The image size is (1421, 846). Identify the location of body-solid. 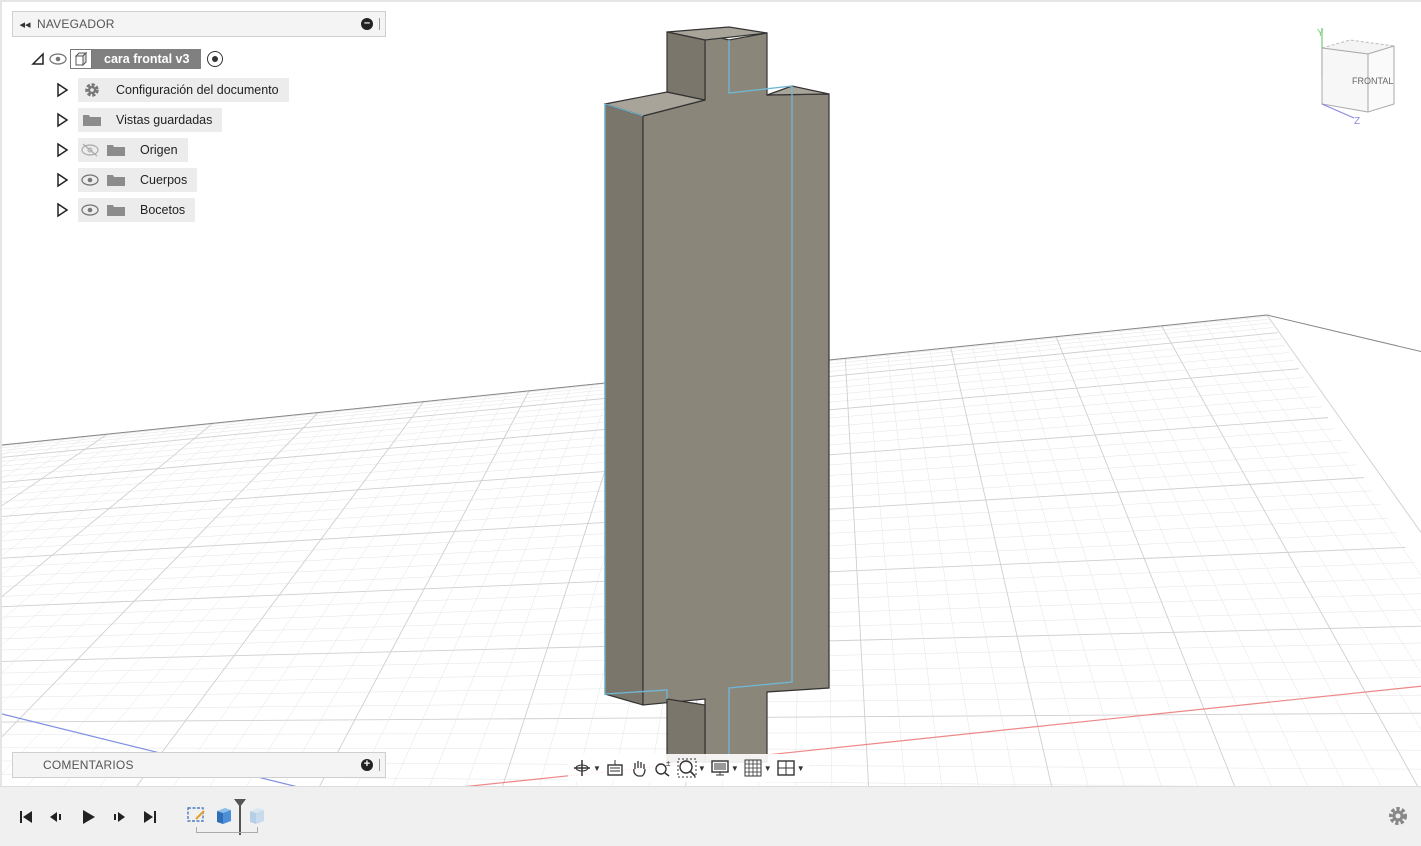
(717, 394).